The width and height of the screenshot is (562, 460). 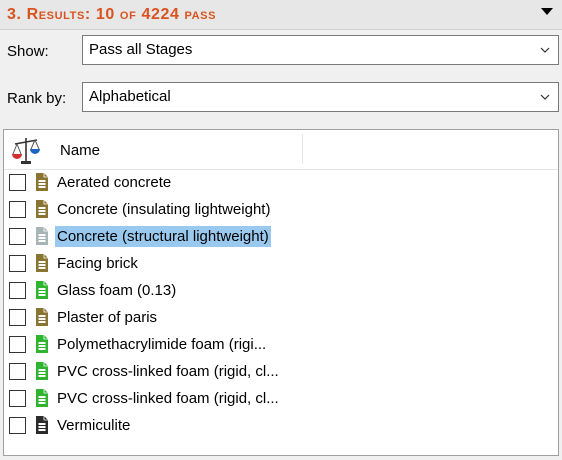 What do you see at coordinates (302, 149) in the screenshot?
I see `column-divider` at bounding box center [302, 149].